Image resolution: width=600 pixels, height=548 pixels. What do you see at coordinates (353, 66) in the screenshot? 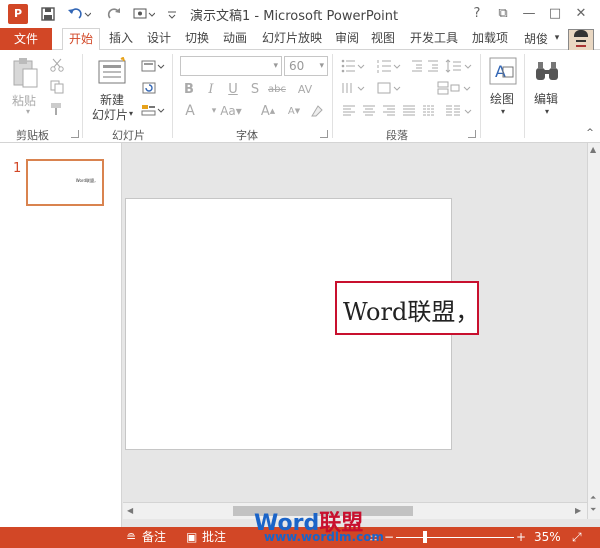
I see `bullets-icon` at bounding box center [353, 66].